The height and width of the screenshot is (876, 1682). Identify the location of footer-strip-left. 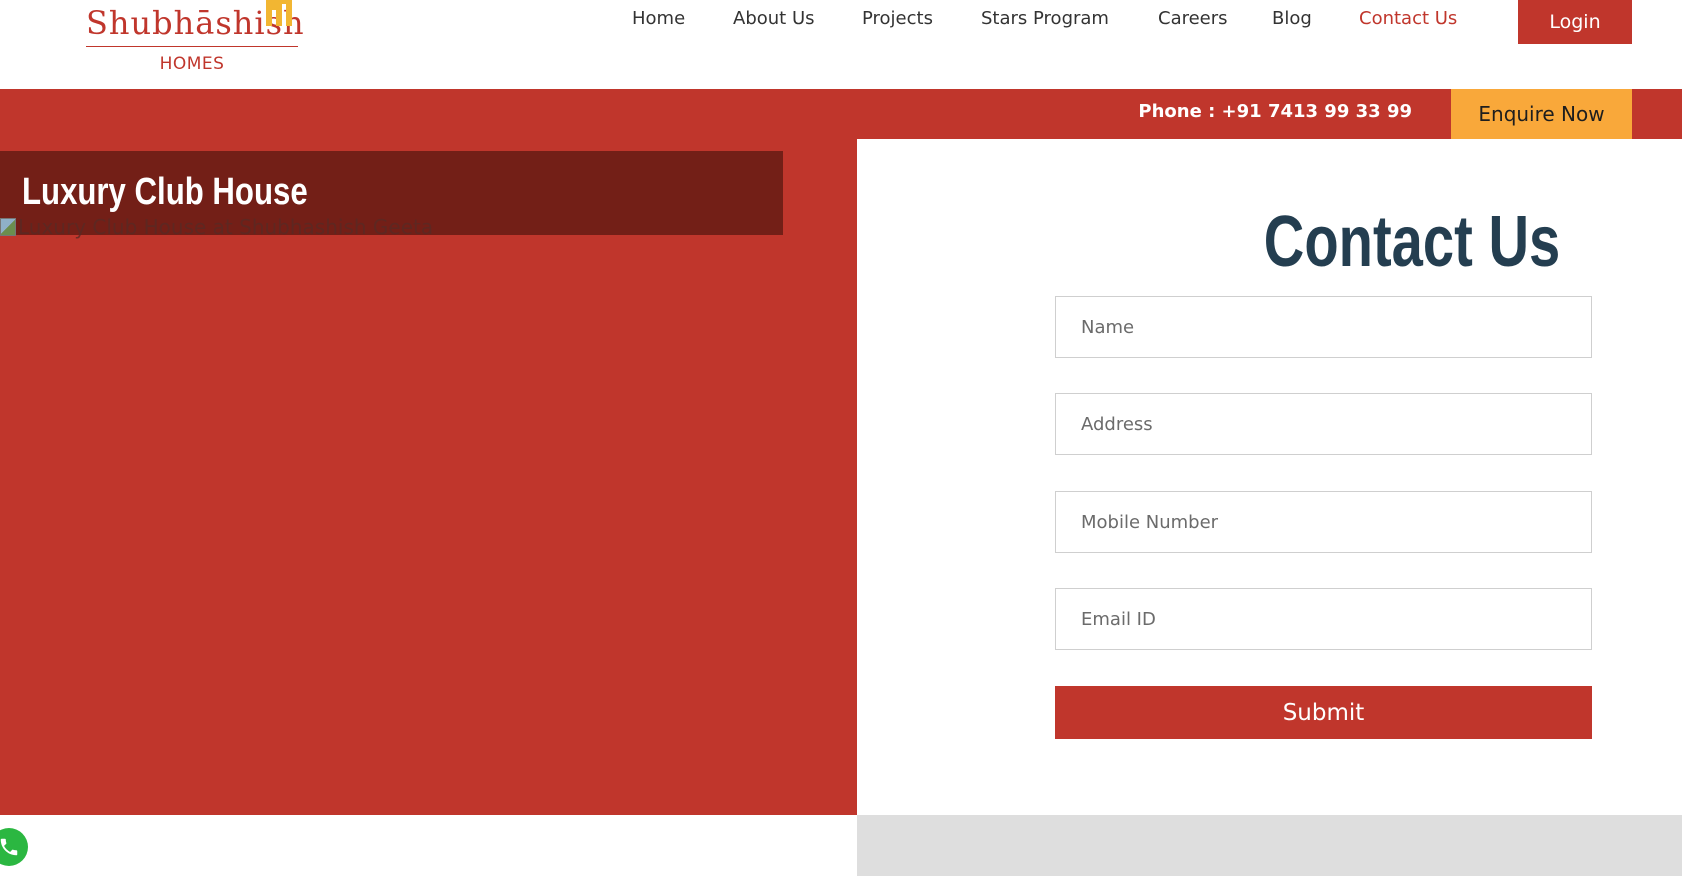
(428, 845).